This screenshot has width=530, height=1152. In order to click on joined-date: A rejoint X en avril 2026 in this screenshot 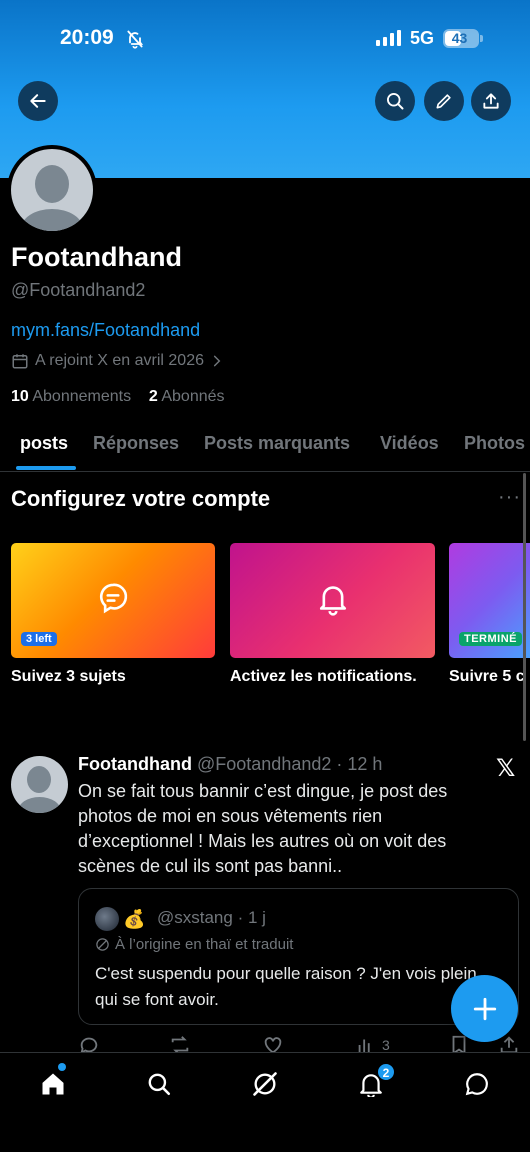, I will do `click(117, 361)`.